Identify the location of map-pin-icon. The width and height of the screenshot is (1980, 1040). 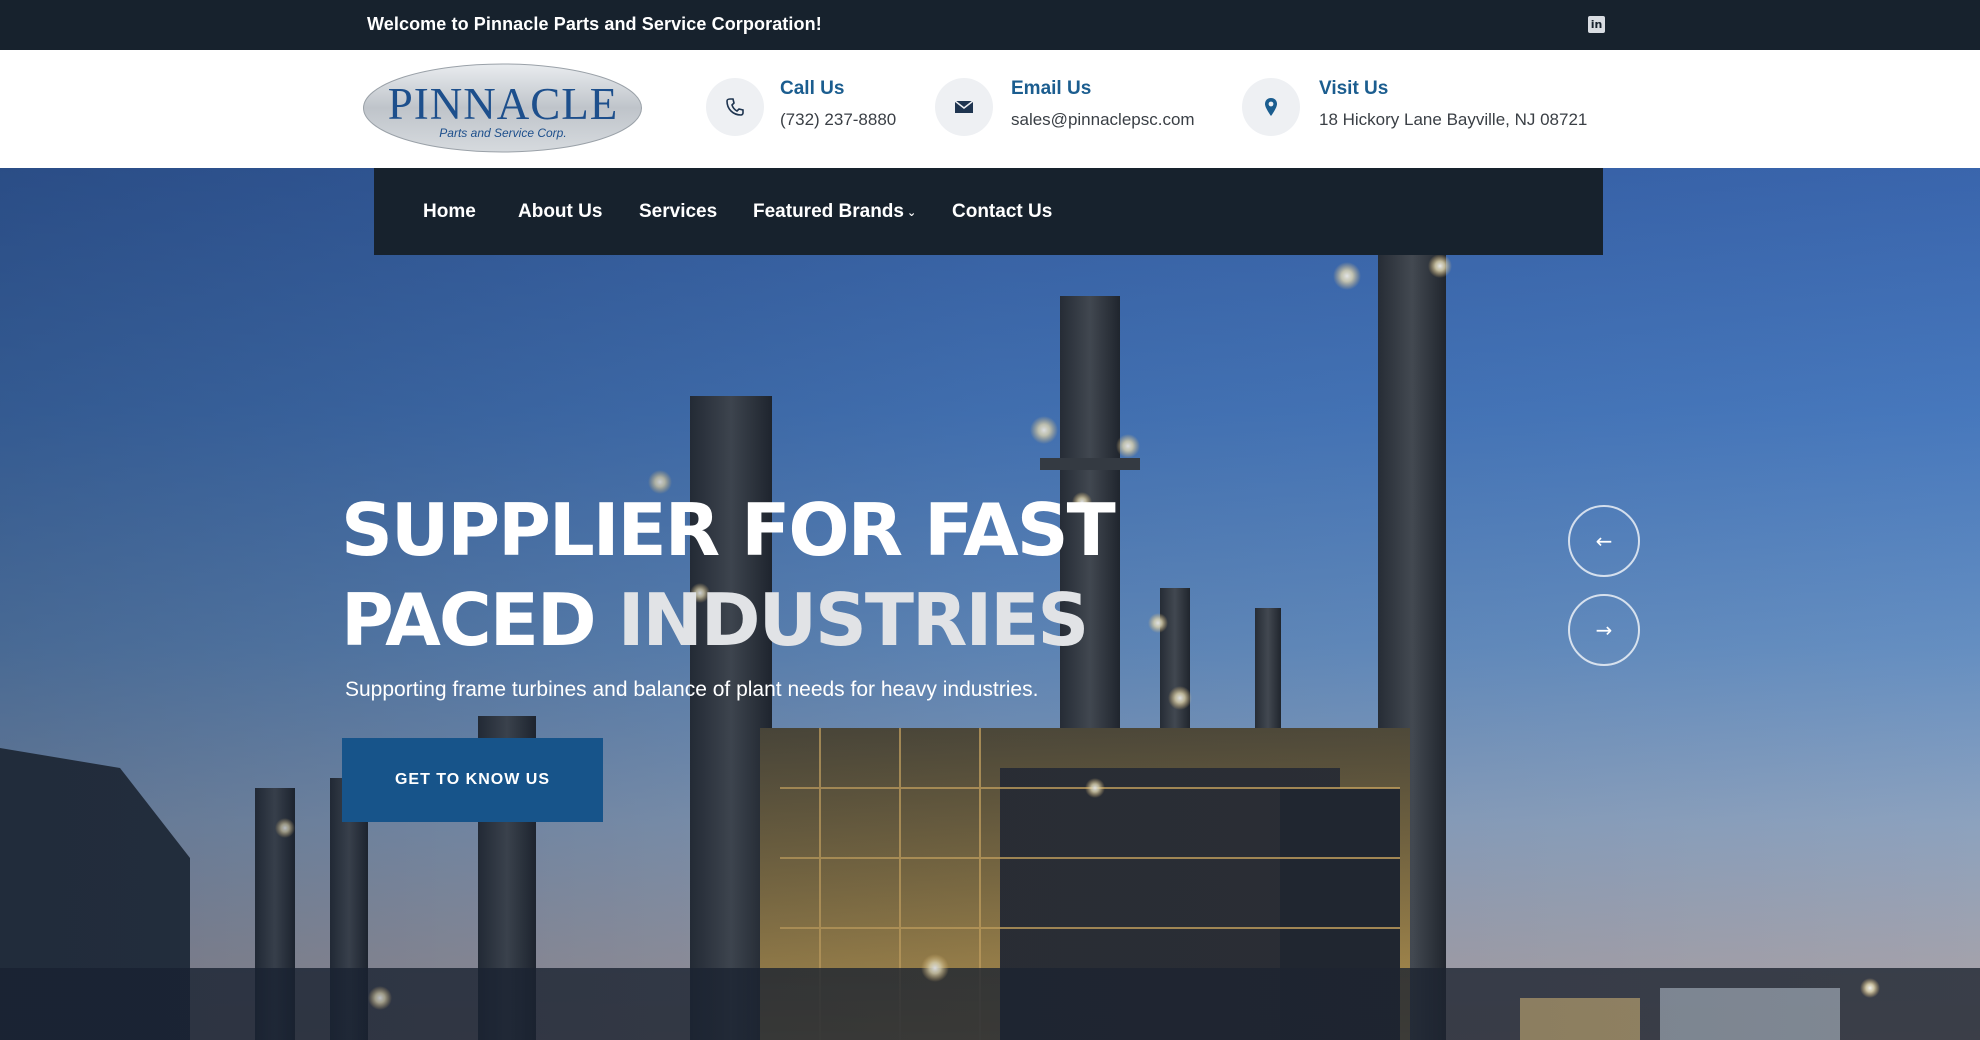
(1271, 107).